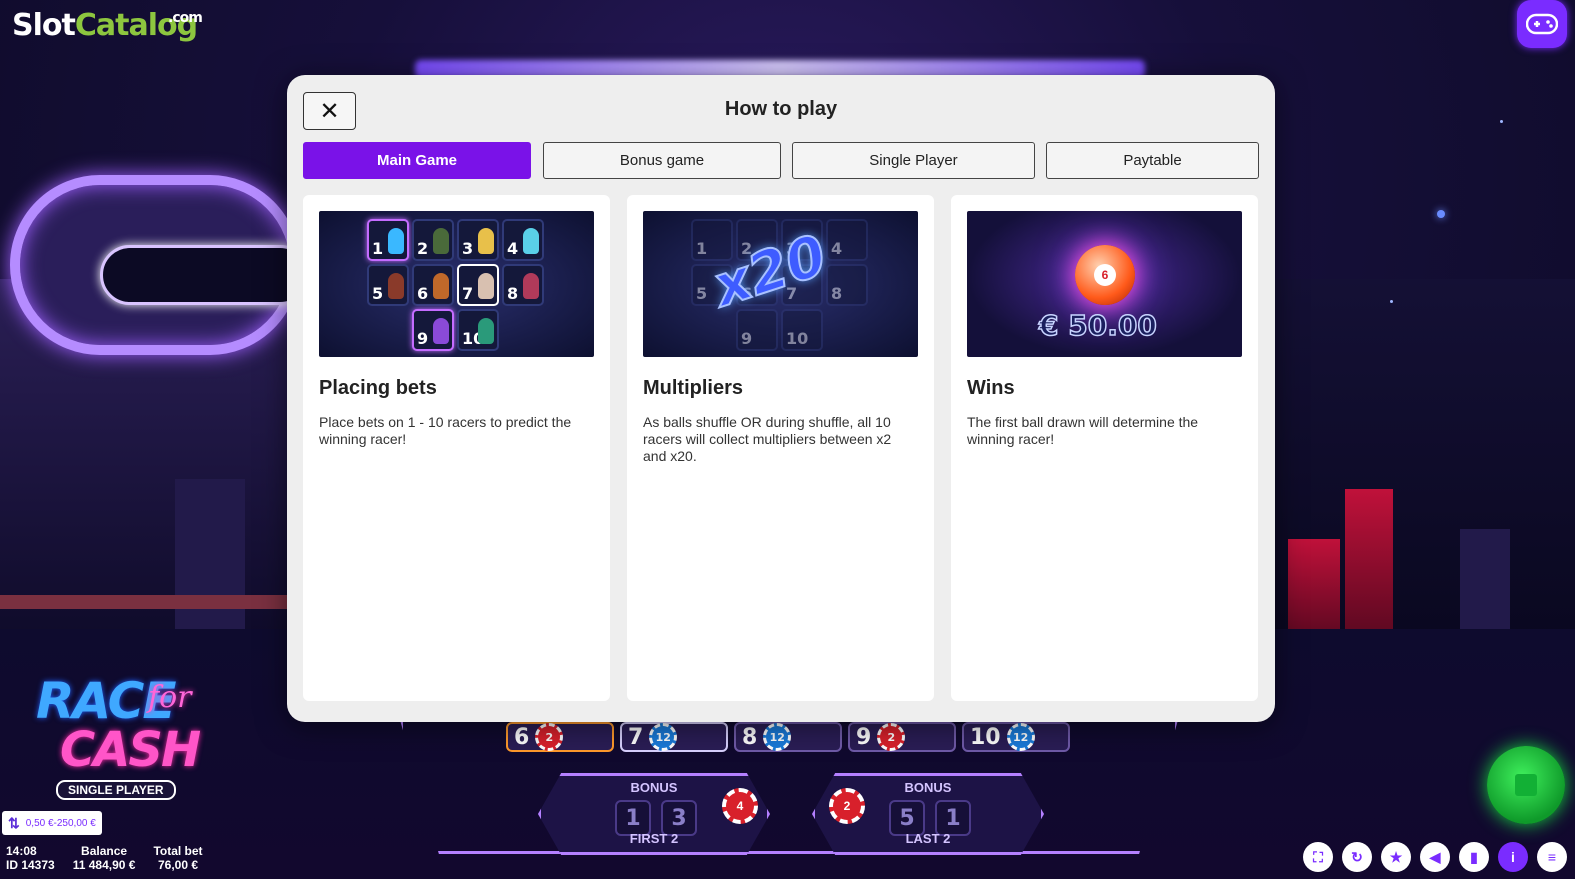 Image resolution: width=1575 pixels, height=879 pixels. I want to click on racer-tile: 2, so click(433, 240).